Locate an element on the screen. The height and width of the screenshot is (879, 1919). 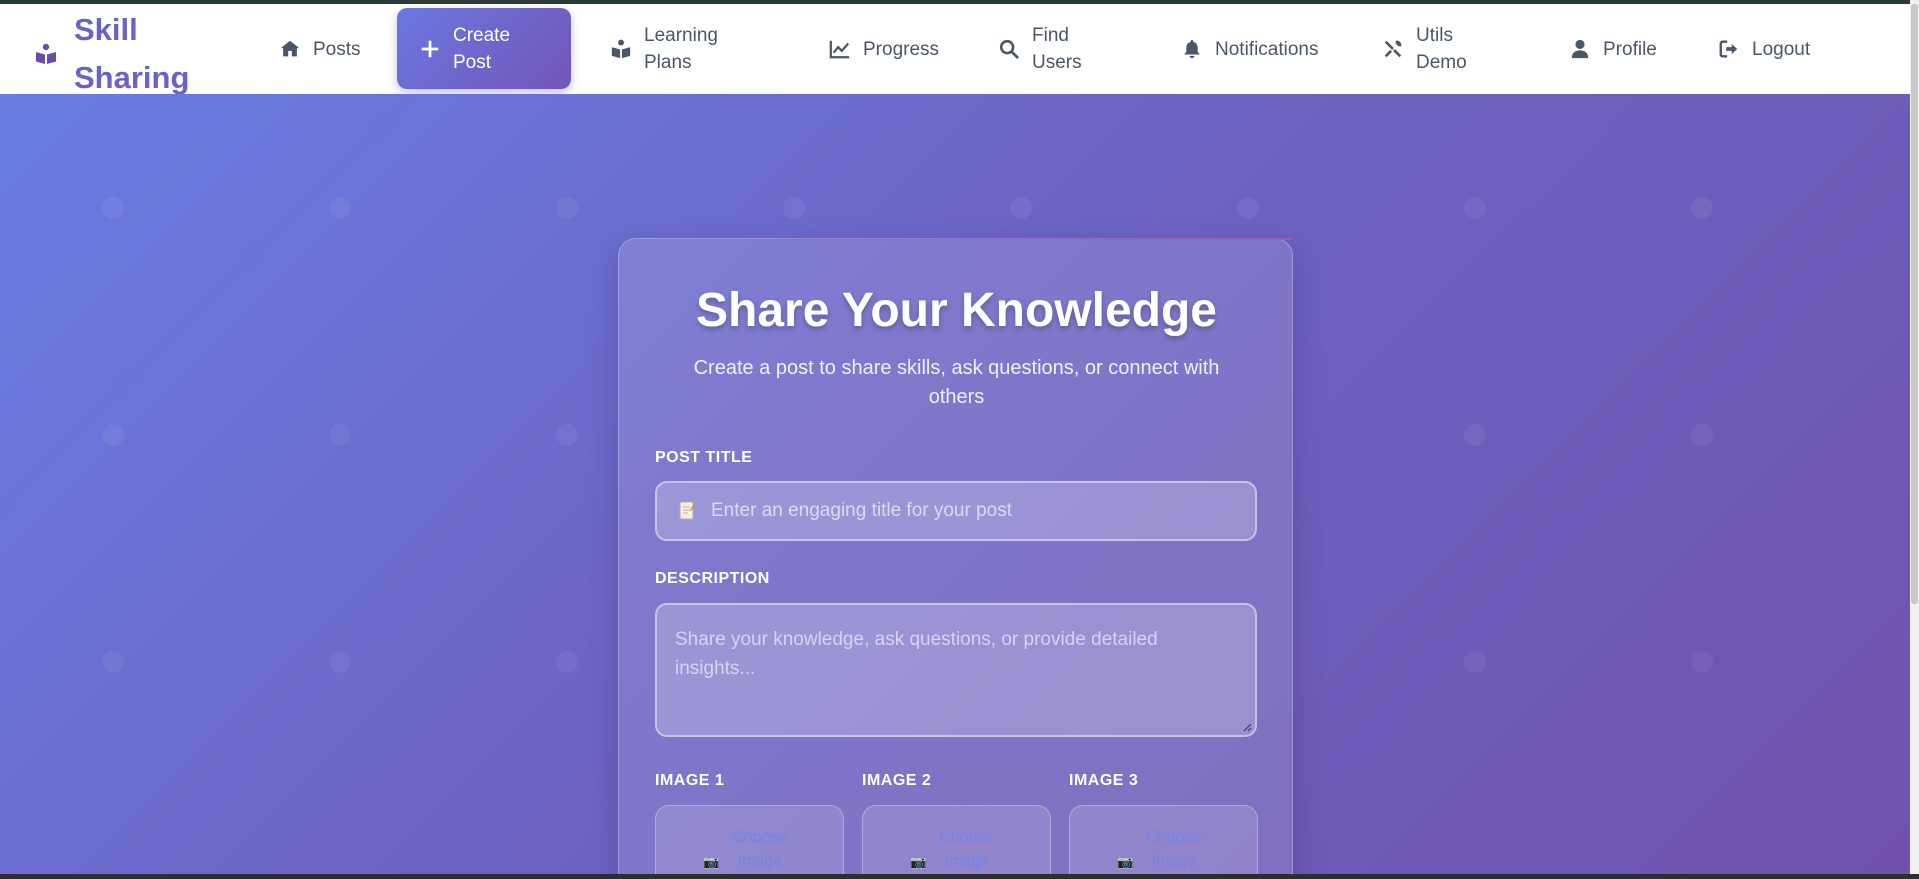
nav-create-post: Create Post is located at coordinates (484, 48).